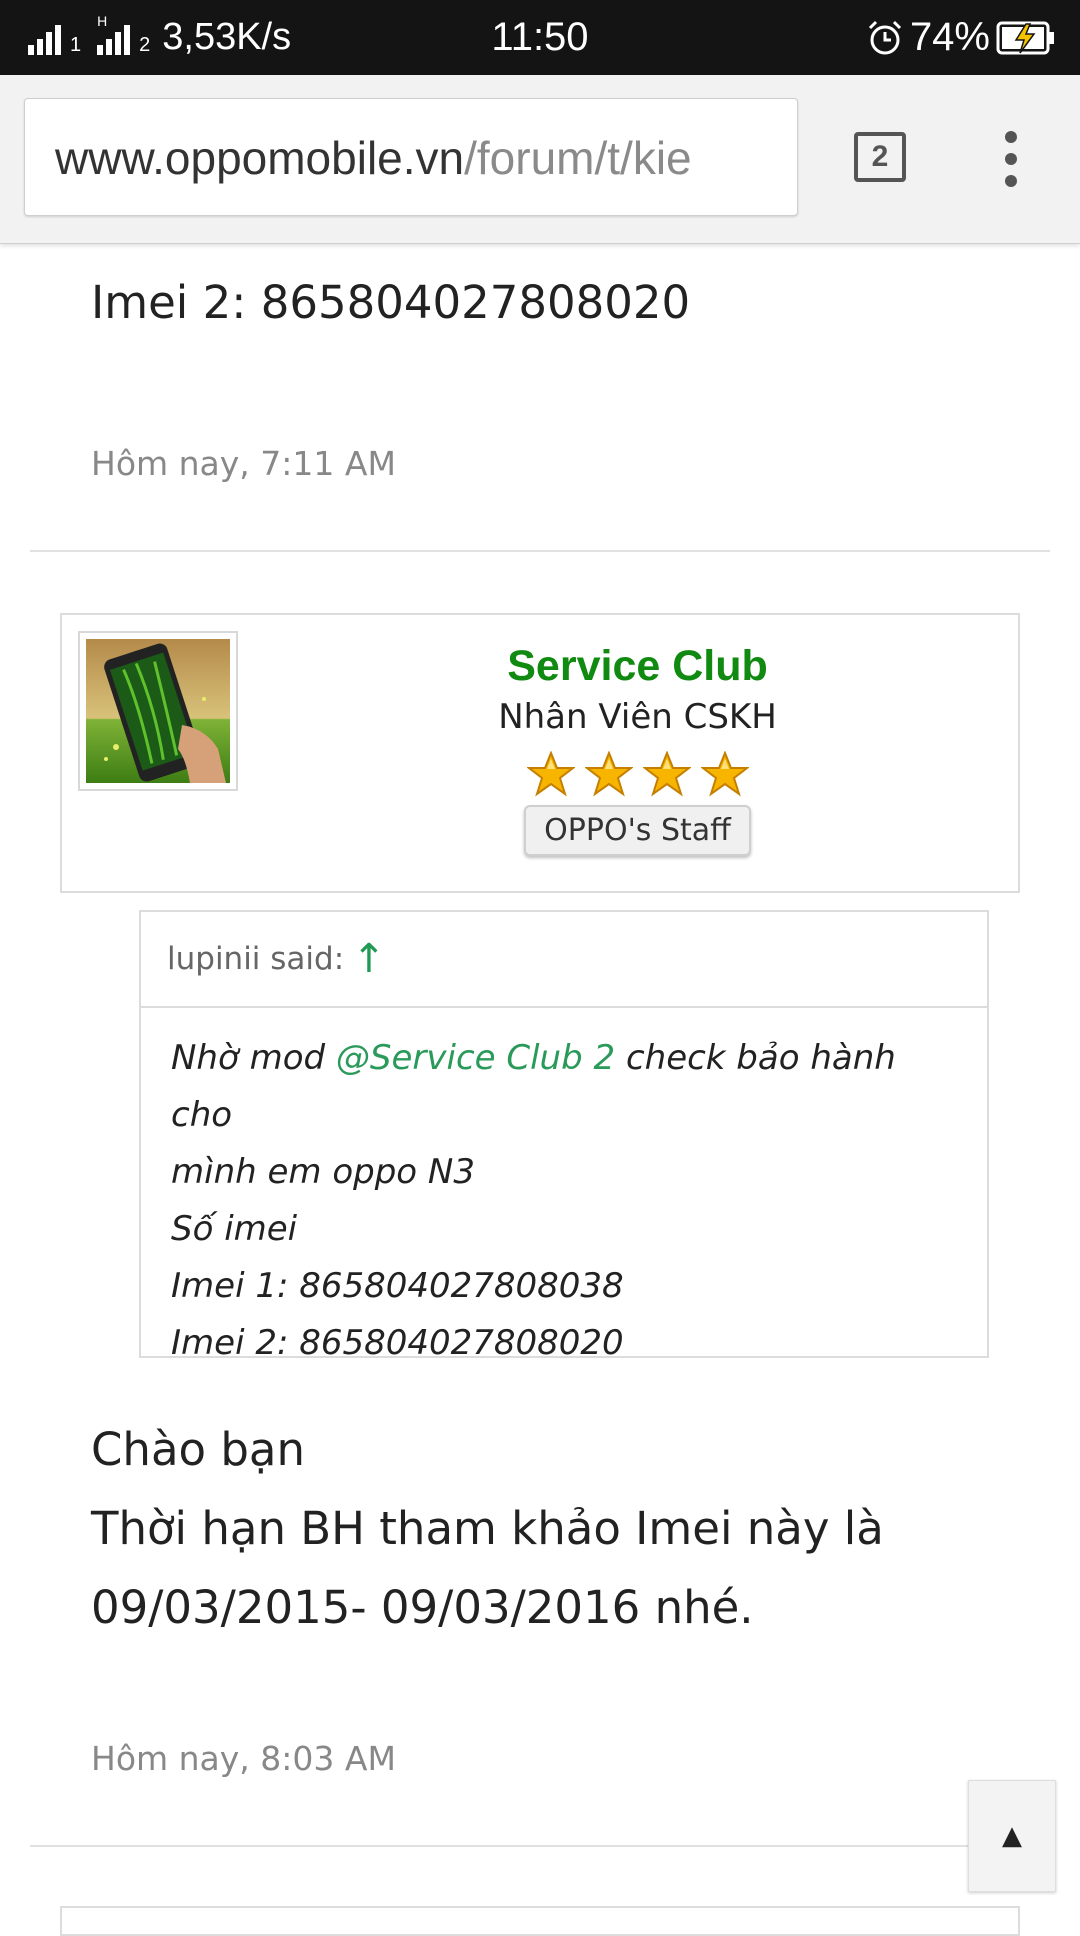 The image size is (1080, 1936). Describe the element at coordinates (256, 959) in the screenshot. I see `quote-author: lupinii said:` at that location.